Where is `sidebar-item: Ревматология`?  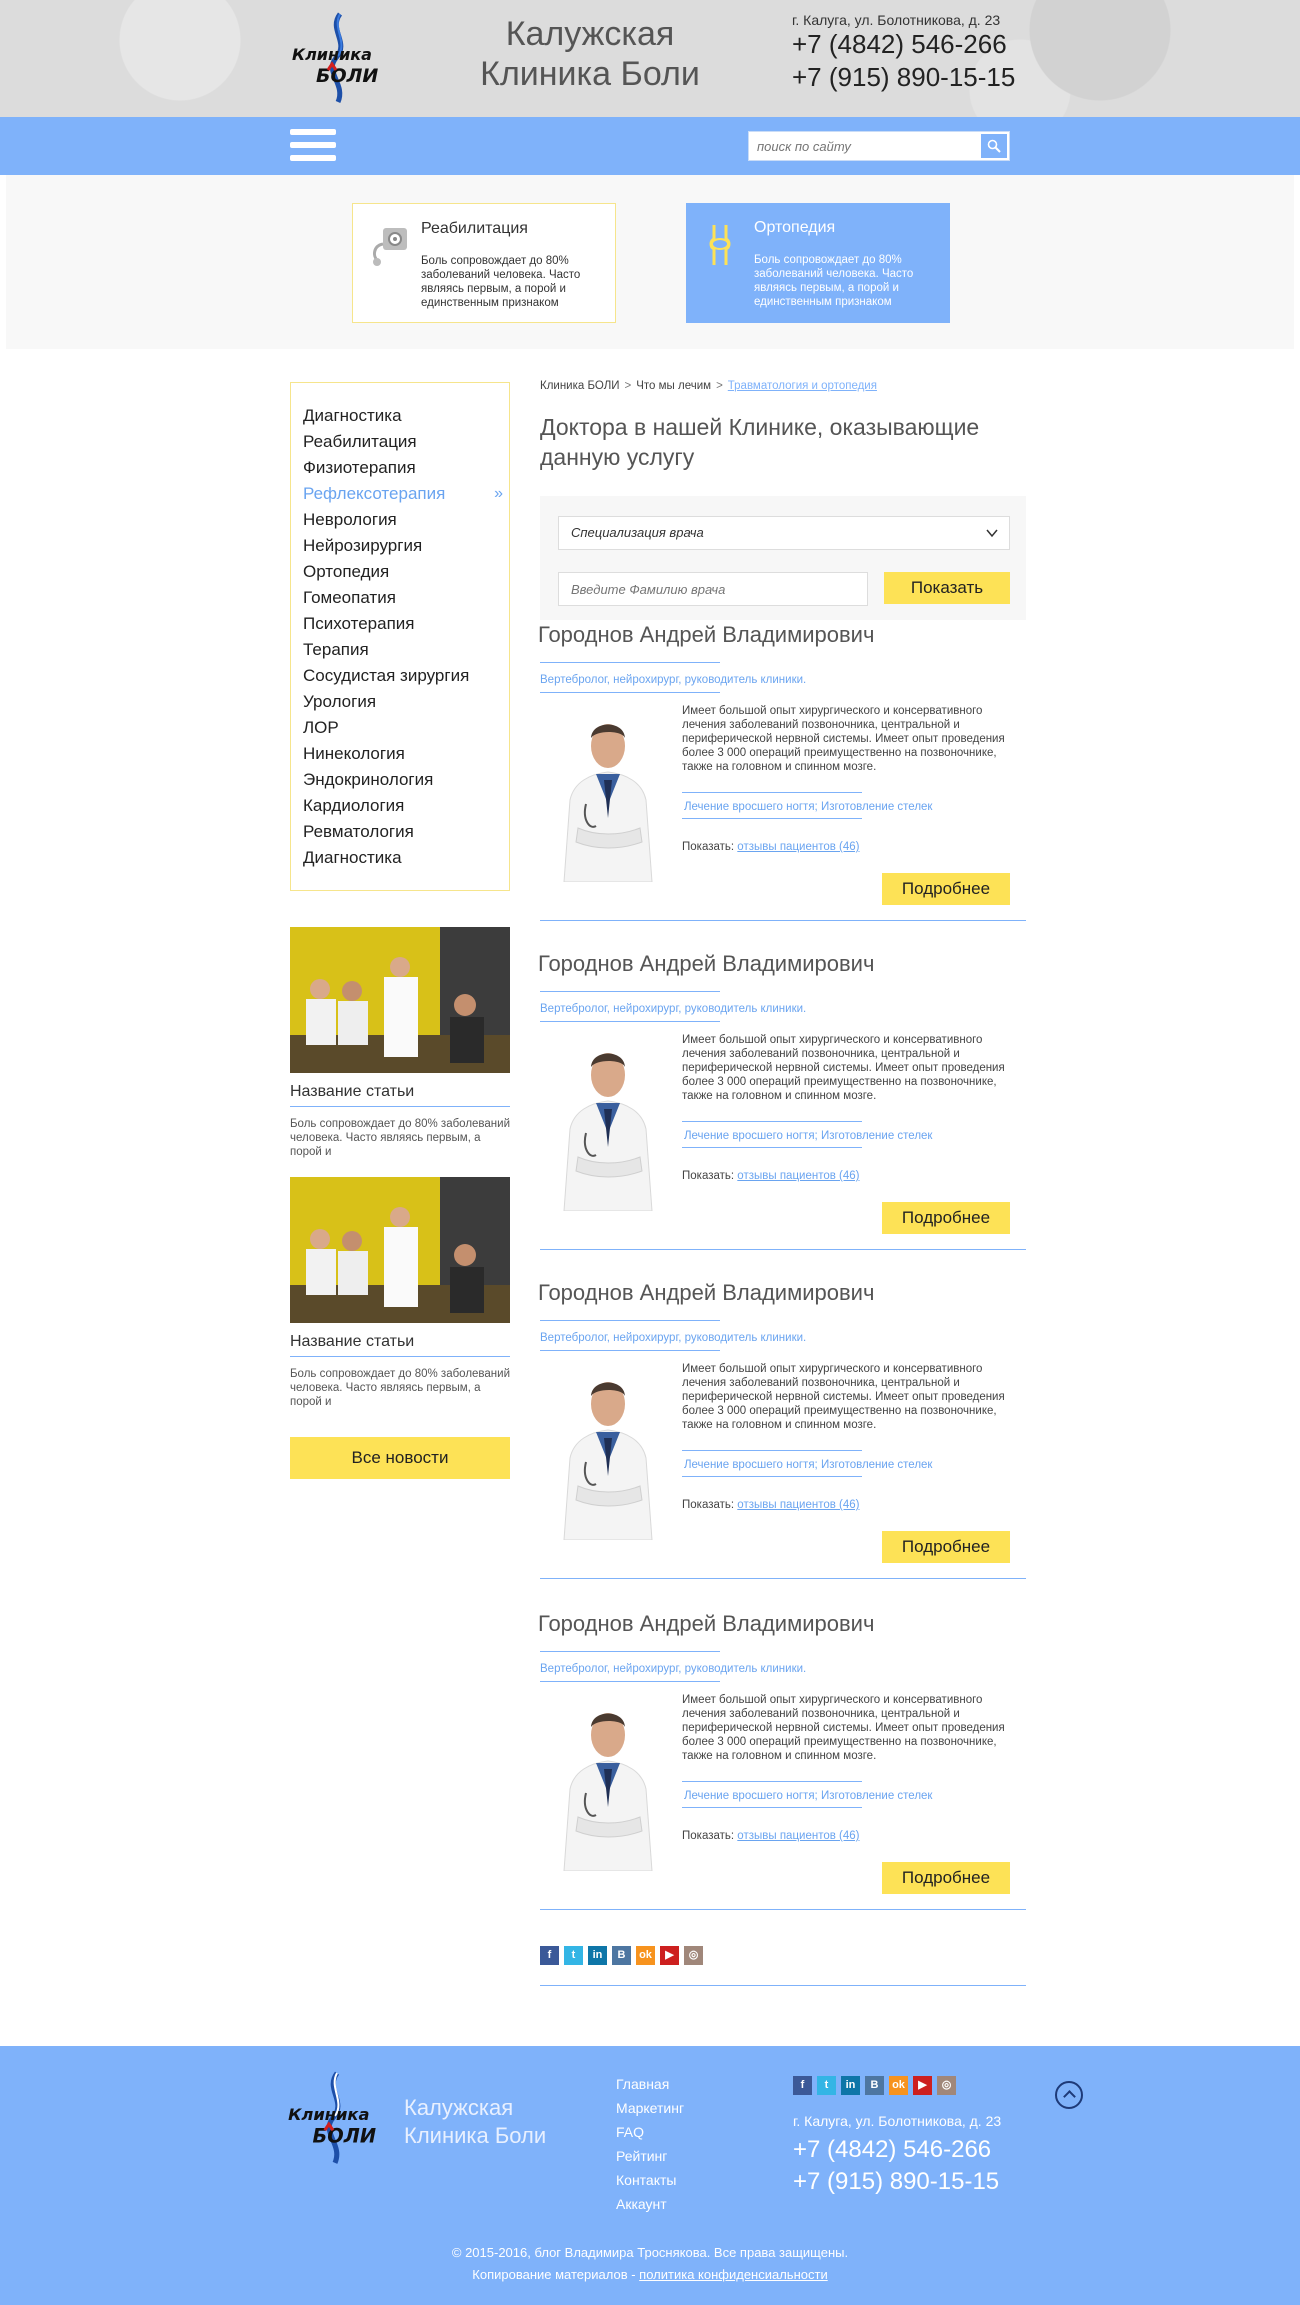
sidebar-item: Ревматология is located at coordinates (406, 832).